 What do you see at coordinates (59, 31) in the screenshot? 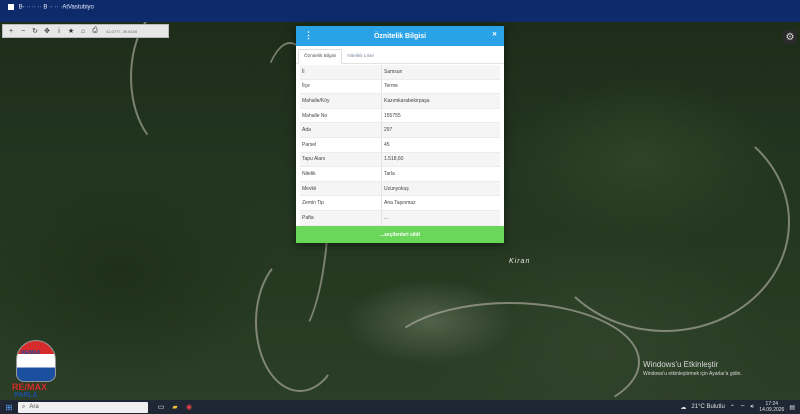
I see `info-icon: i` at bounding box center [59, 31].